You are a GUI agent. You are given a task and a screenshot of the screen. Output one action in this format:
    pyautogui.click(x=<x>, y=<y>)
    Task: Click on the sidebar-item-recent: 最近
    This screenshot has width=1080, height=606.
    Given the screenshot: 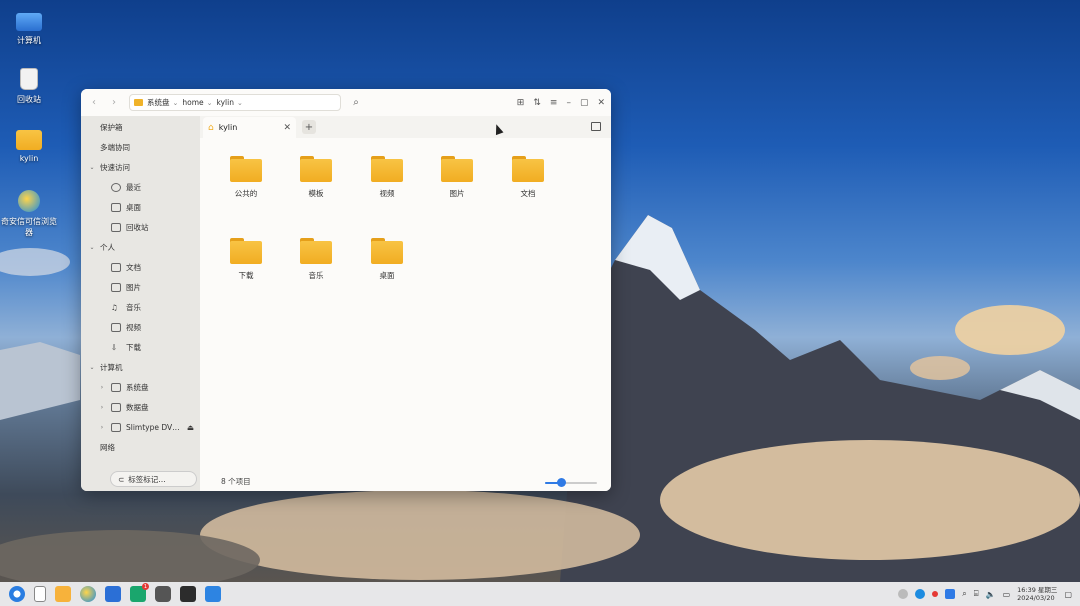 What is the action you would take?
    pyautogui.click(x=140, y=187)
    